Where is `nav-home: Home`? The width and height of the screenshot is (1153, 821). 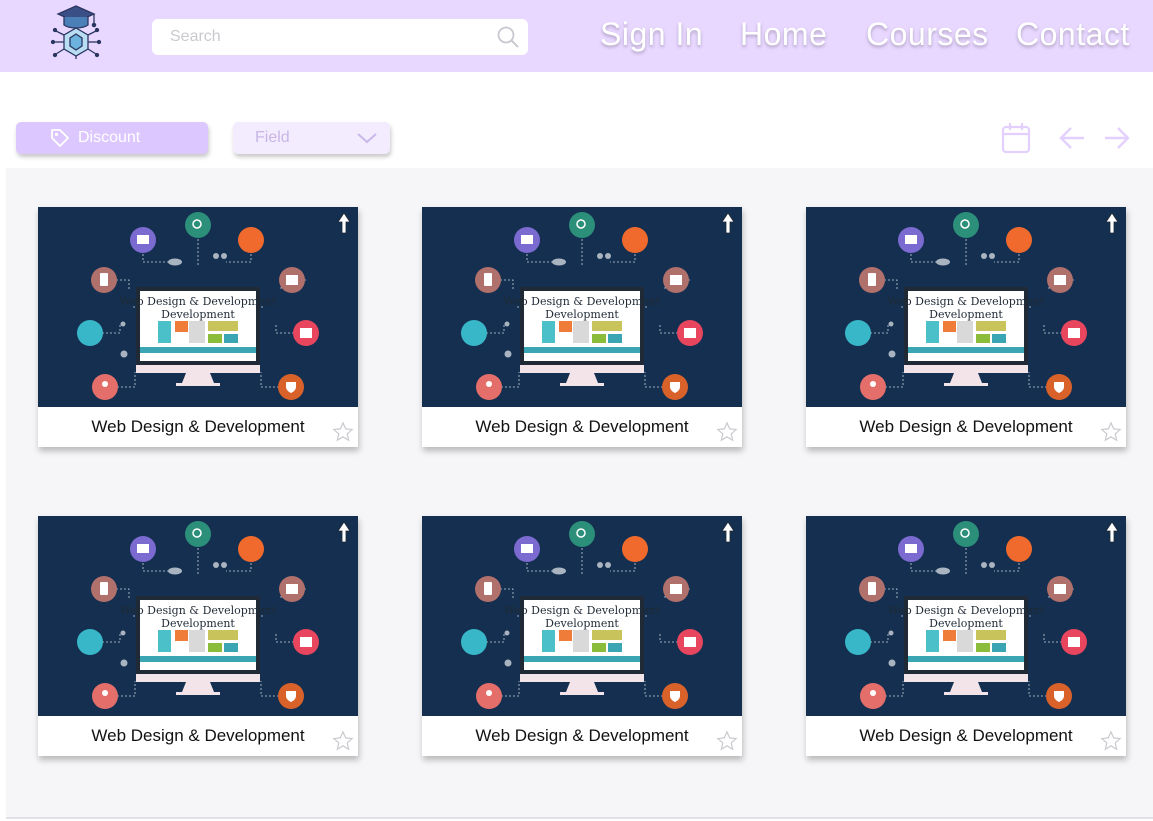 nav-home: Home is located at coordinates (783, 34).